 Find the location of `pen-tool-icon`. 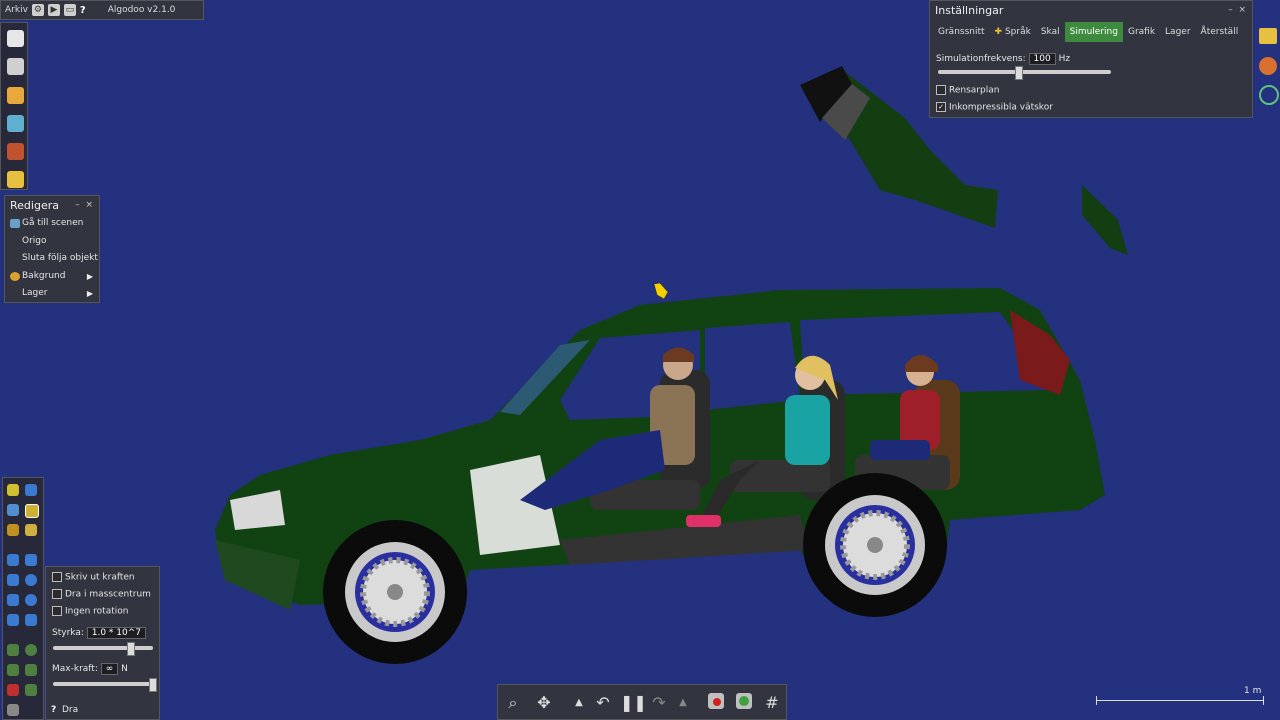

pen-tool-icon is located at coordinates (31, 690).